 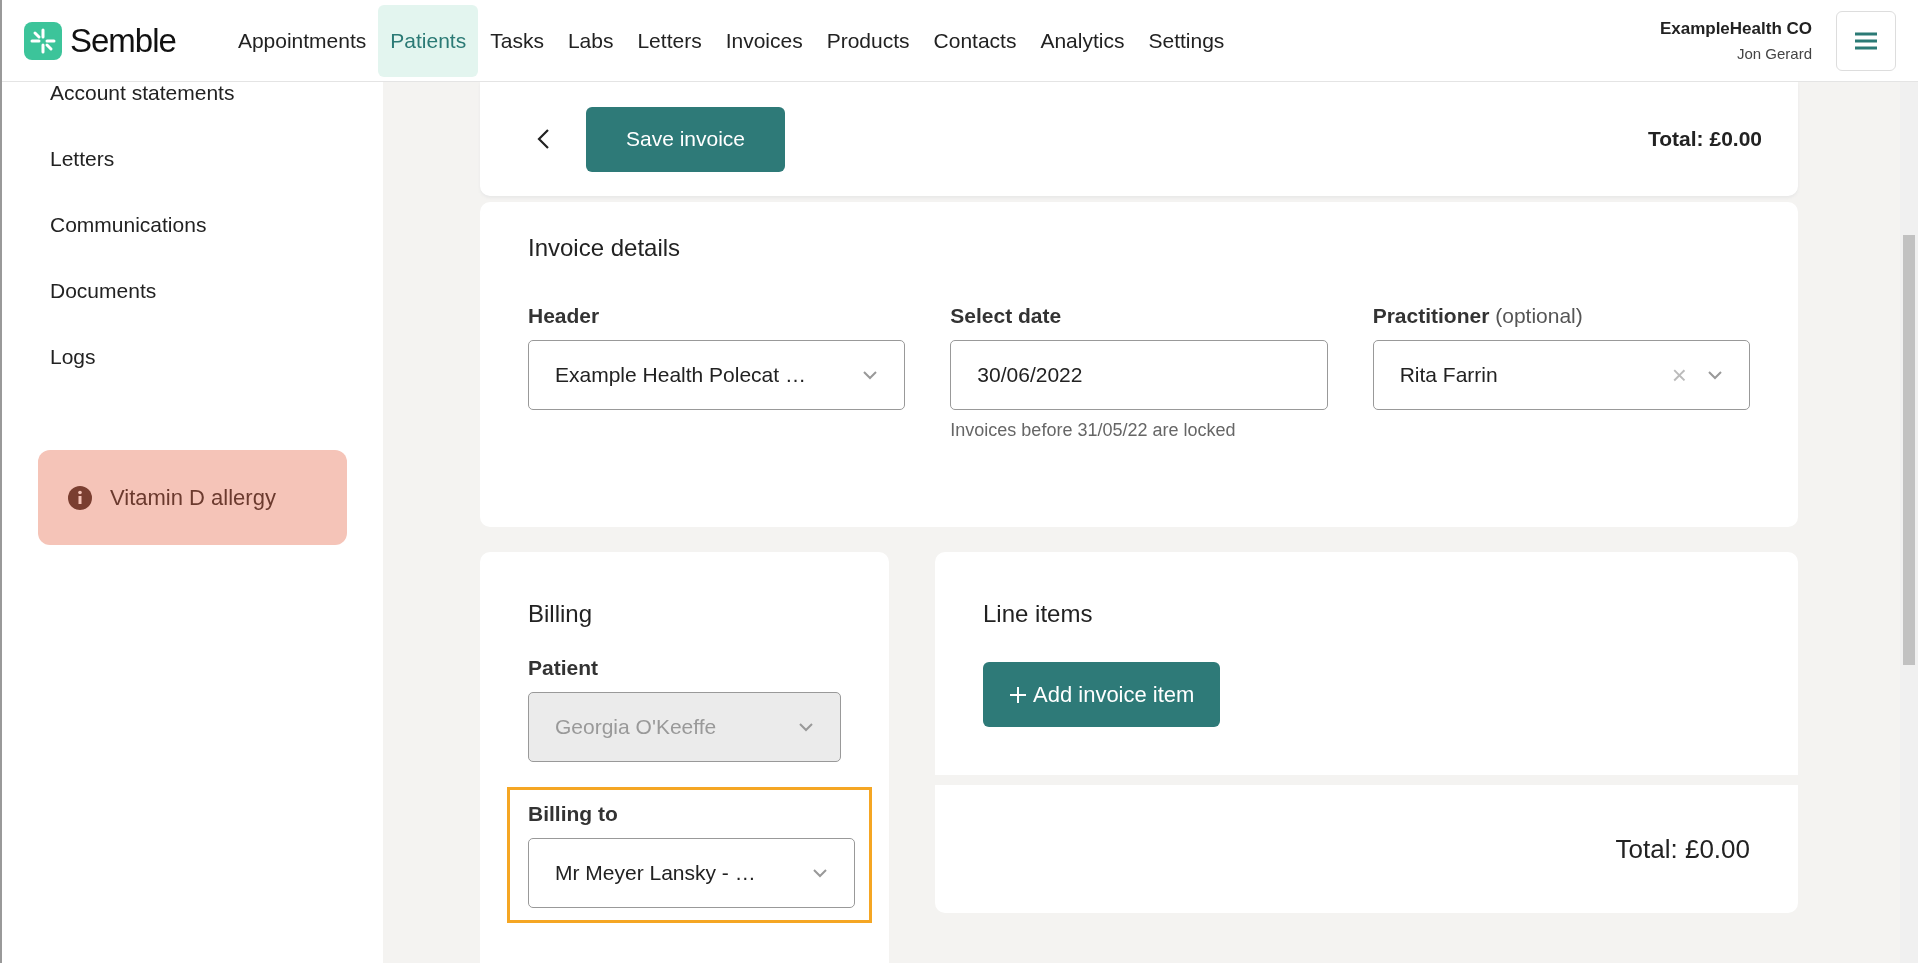 What do you see at coordinates (573, 814) in the screenshot?
I see `field-label: Billing to` at bounding box center [573, 814].